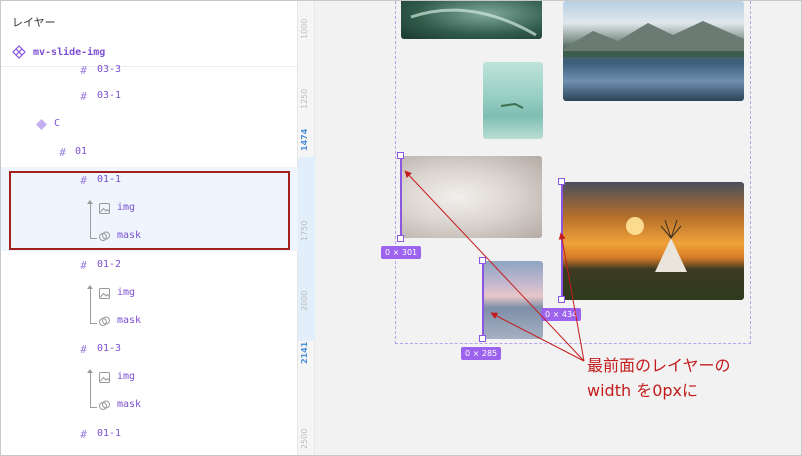 This screenshot has height=456, width=802. Describe the element at coordinates (659, 365) in the screenshot. I see `annotation-text-line1: 最前面のレイヤーの` at that location.